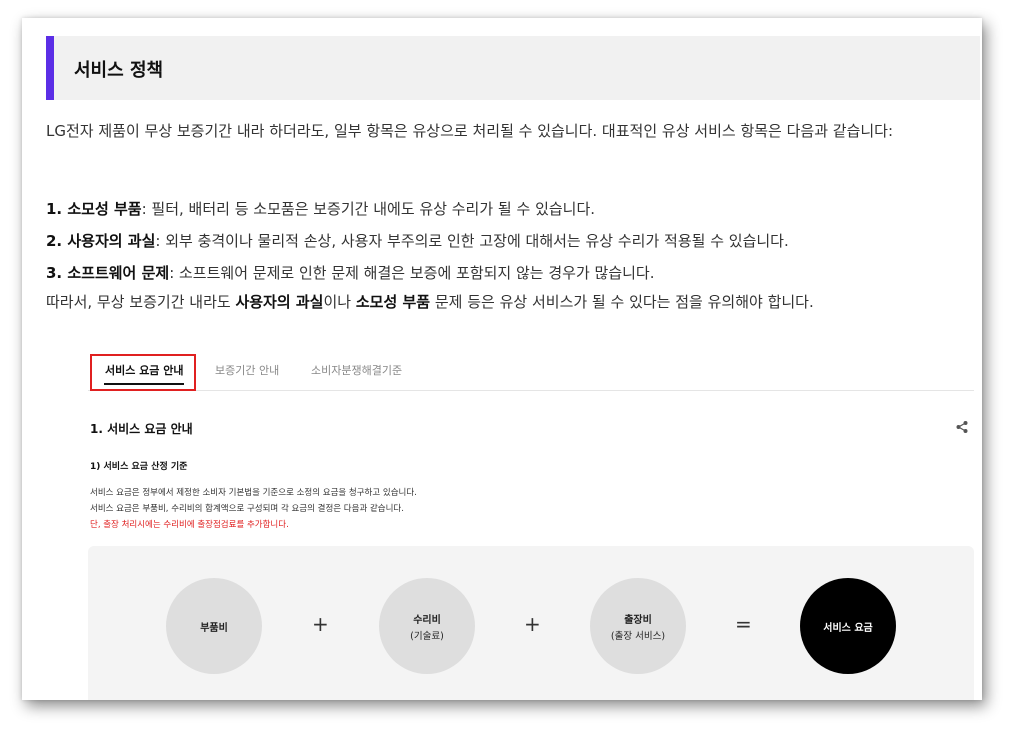  I want to click on tab-bar: 서비스 요금 안내 보증기간 안내 소비자분쟁해결기준, so click(531, 372).